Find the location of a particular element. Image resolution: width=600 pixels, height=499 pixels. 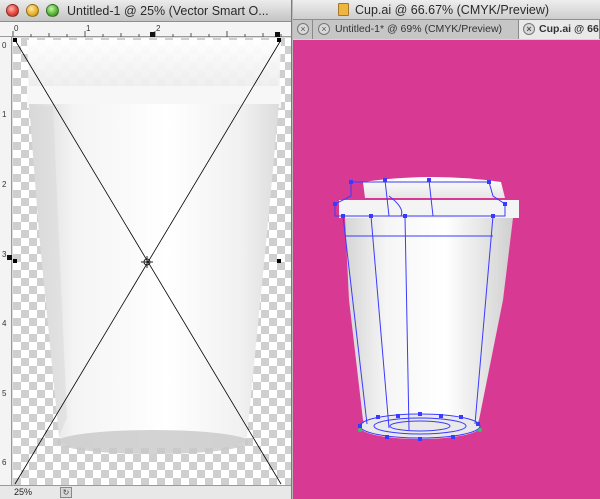

horizontal-ruler: 0 1 2 is located at coordinates (145, 29).